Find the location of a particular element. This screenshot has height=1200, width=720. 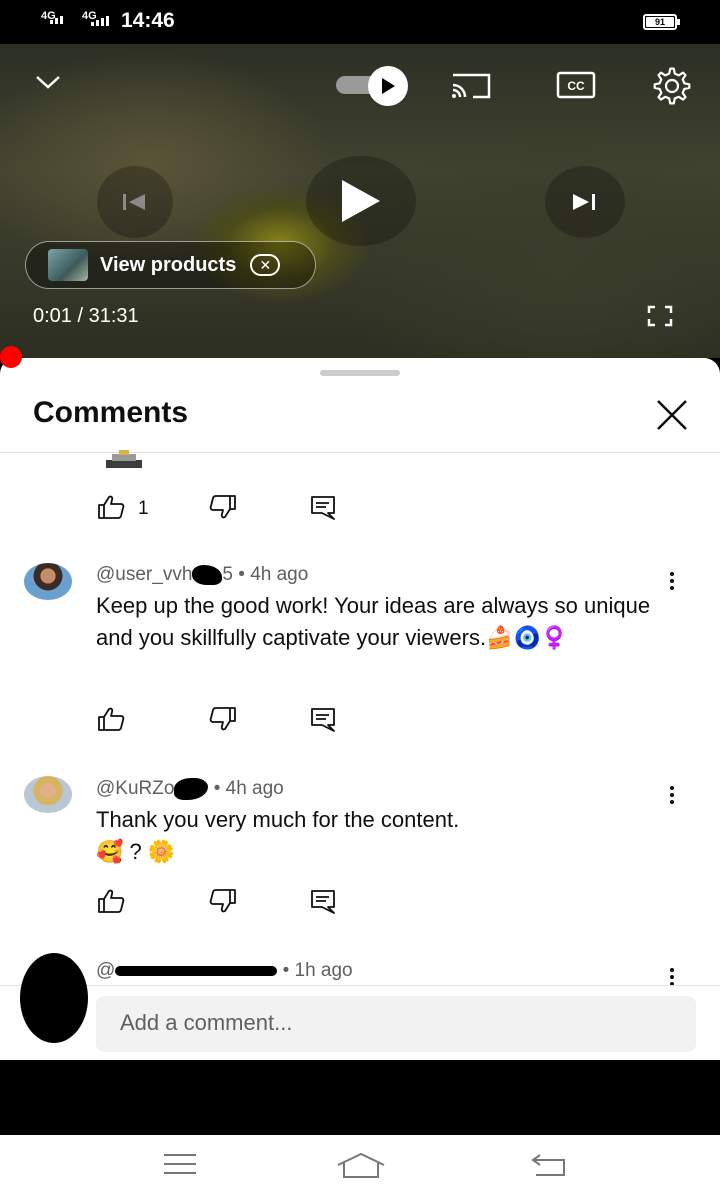

comment-meta: @KuRZo • 4h ago is located at coordinates (190, 789).